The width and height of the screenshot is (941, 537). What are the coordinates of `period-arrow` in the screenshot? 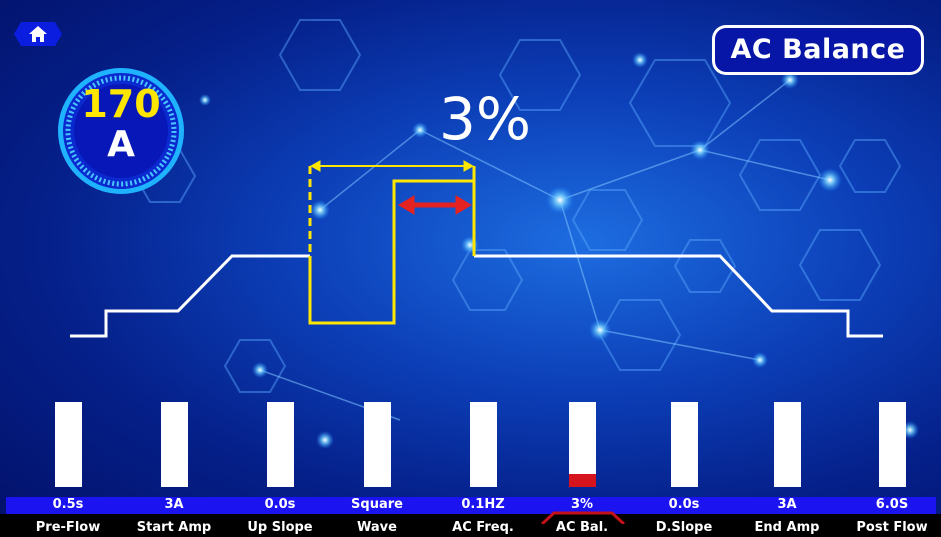 It's located at (392, 166).